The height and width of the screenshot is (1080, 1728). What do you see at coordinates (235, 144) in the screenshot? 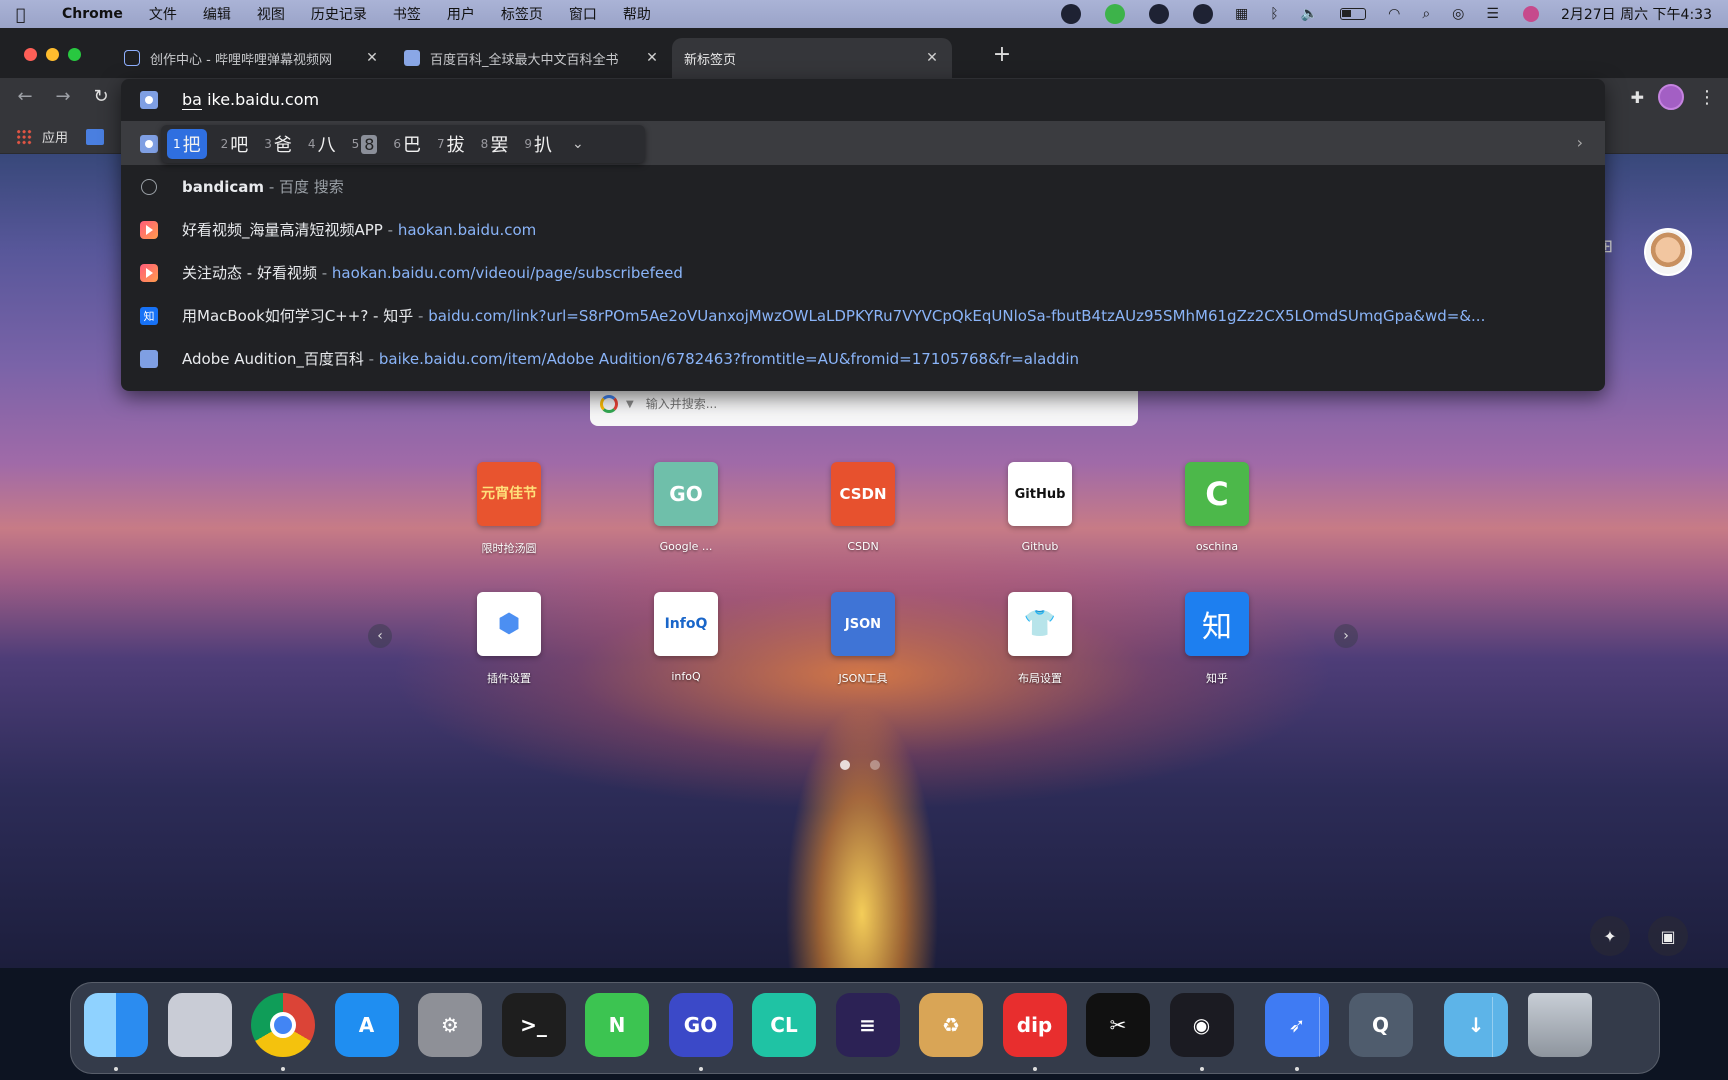
I see `ime-candidate-2: 2吧` at bounding box center [235, 144].